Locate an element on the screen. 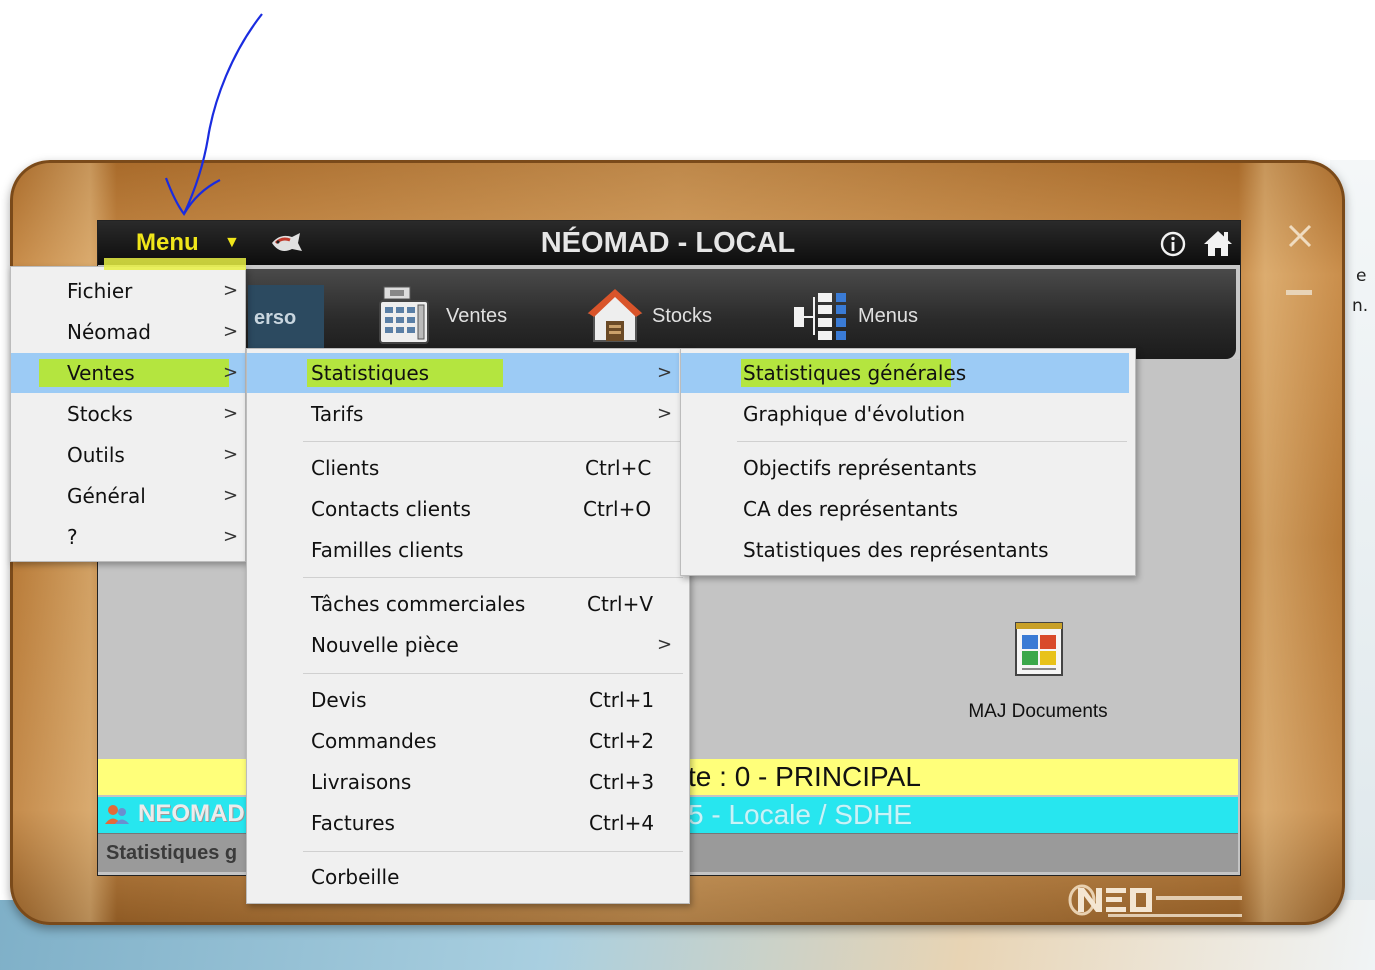 Image resolution: width=1375 pixels, height=970 pixels. menu-item-label: Tarifs is located at coordinates (337, 414).